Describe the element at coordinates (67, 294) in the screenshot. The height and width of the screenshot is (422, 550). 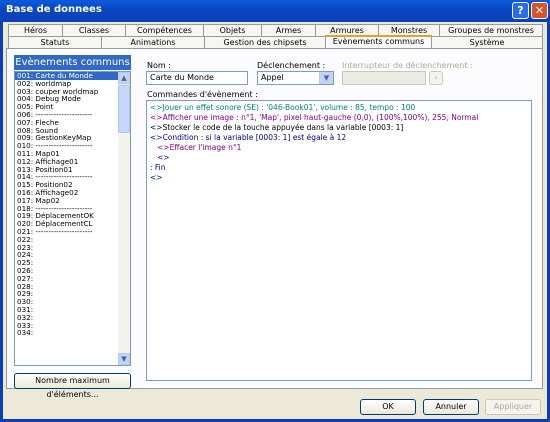
I see `list-item: 029:` at that location.